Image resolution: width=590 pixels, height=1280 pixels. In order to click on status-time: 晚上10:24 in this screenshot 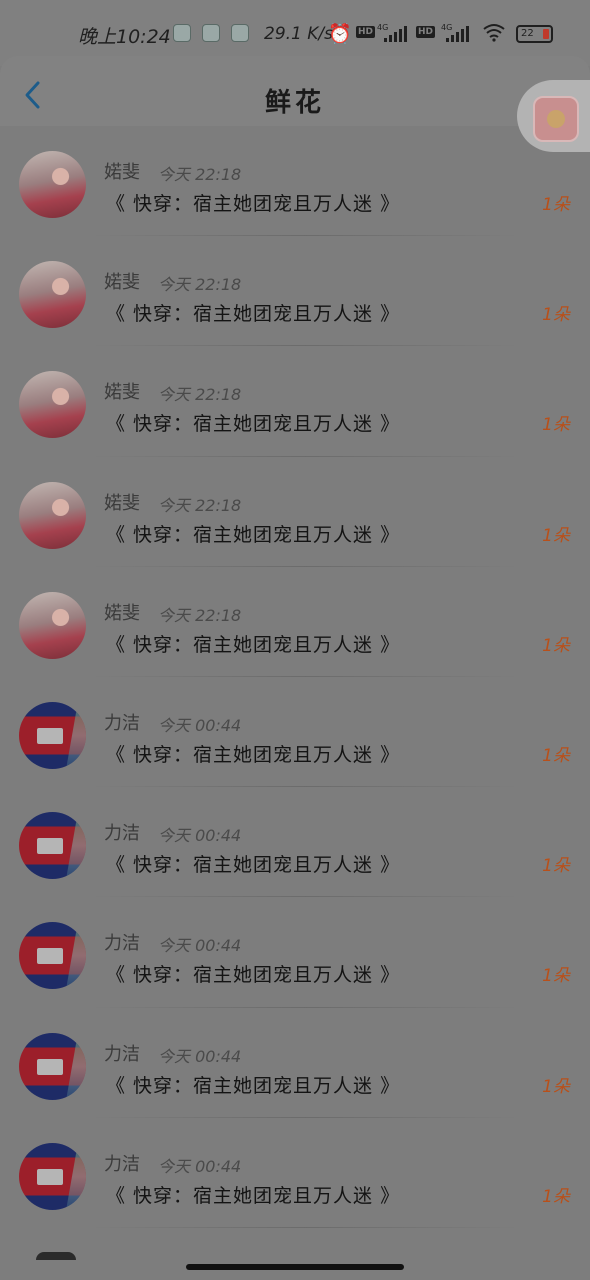, I will do `click(124, 37)`.